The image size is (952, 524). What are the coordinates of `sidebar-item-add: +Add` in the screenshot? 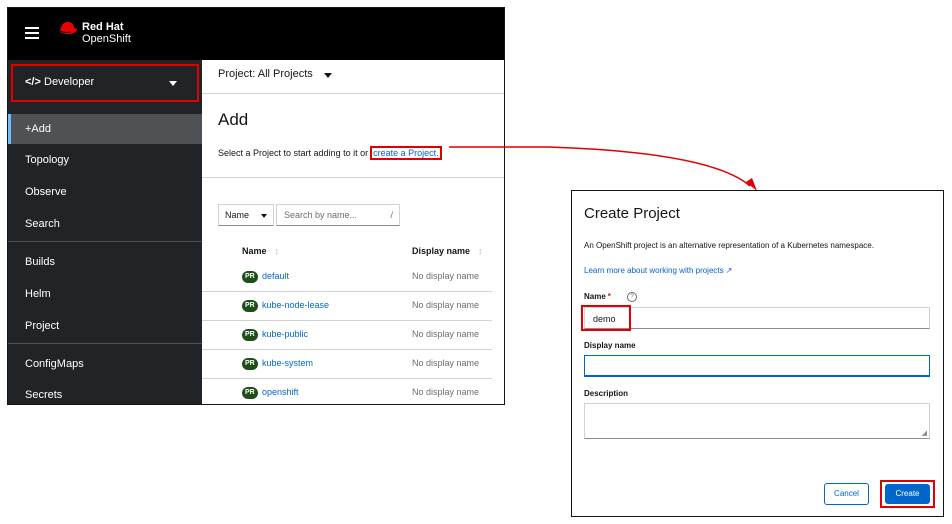 It's located at (105, 129).